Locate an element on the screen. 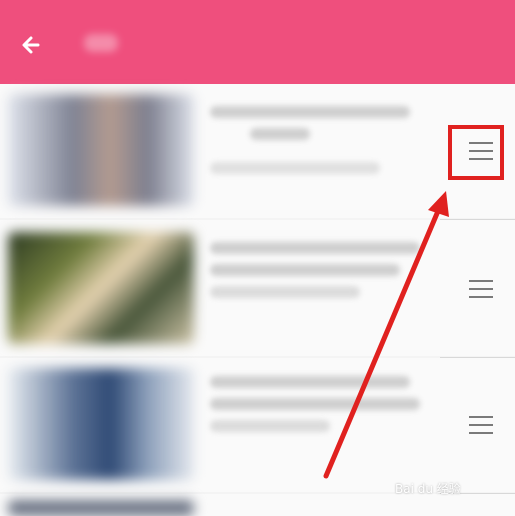 Image resolution: width=515 pixels, height=516 pixels. arrow-left-icon is located at coordinates (31, 45).